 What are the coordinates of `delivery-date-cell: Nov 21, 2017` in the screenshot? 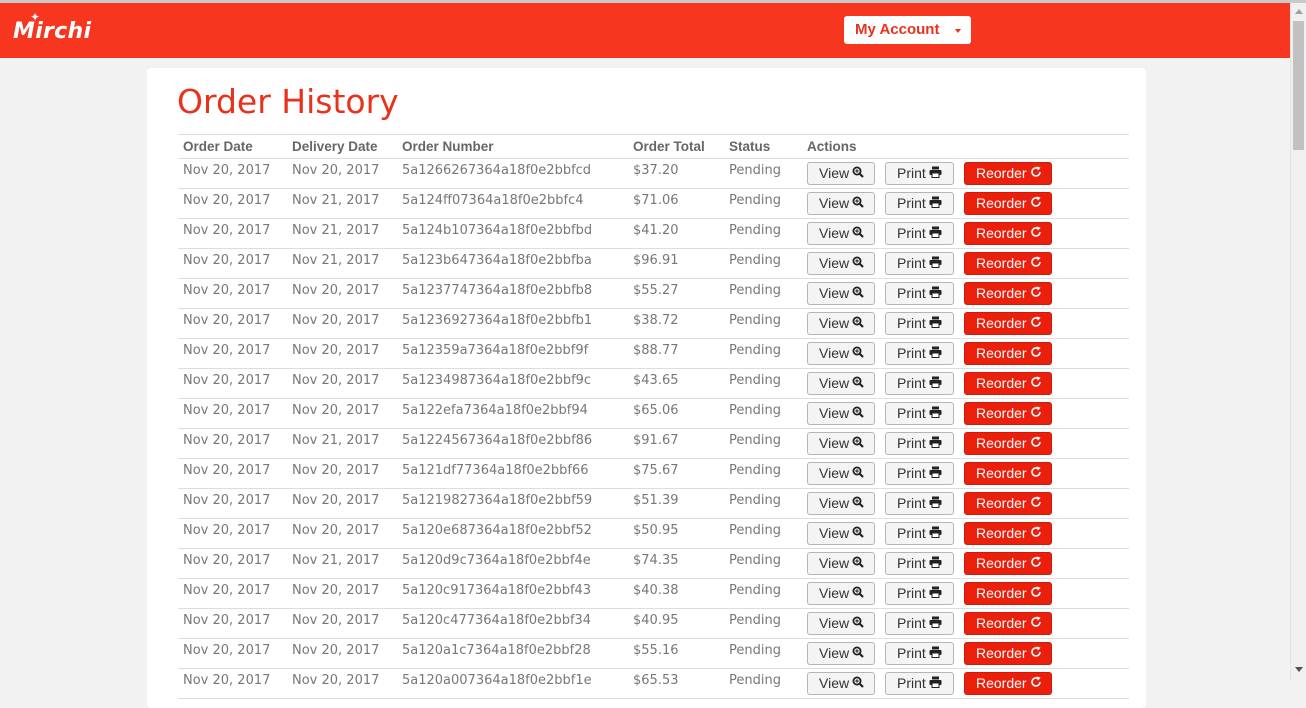 It's located at (342, 203).